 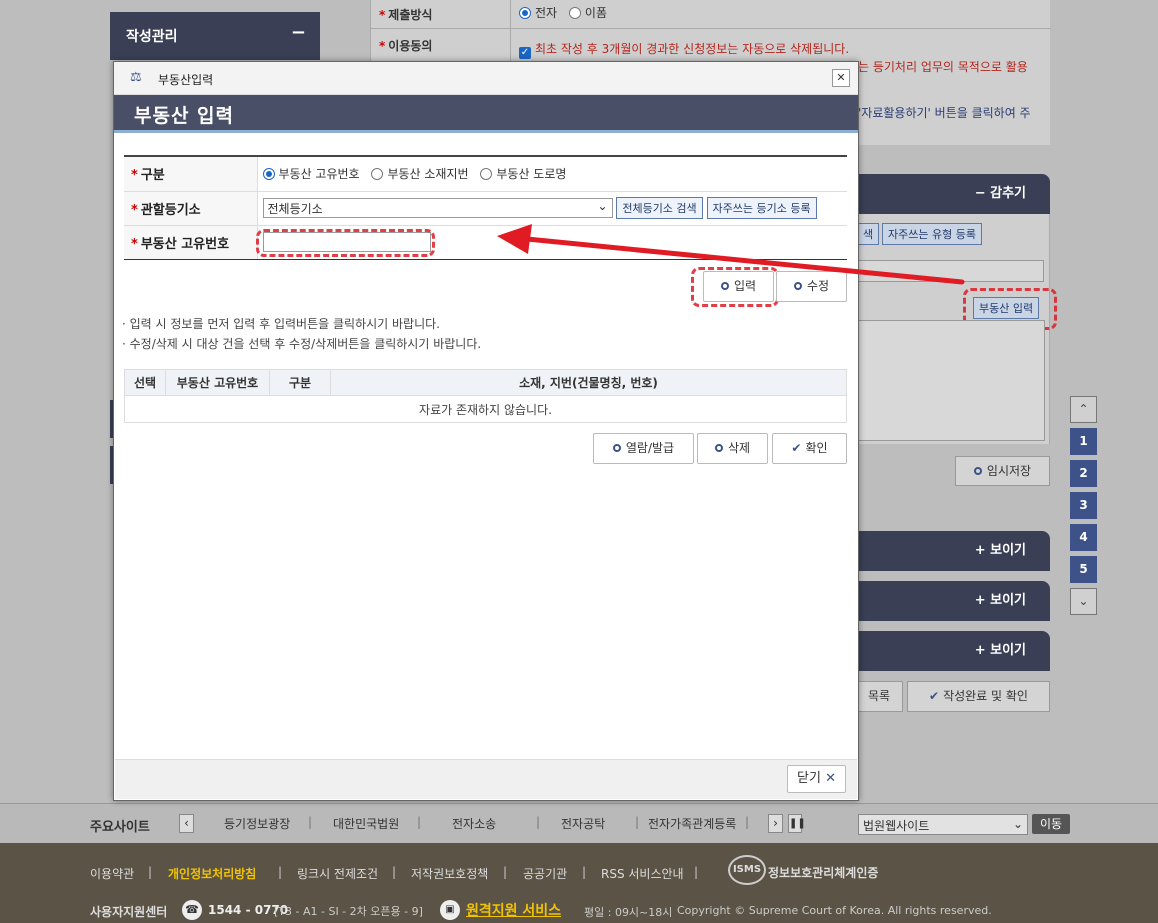 I want to click on arrow-head-icon, so click(x=514, y=239).